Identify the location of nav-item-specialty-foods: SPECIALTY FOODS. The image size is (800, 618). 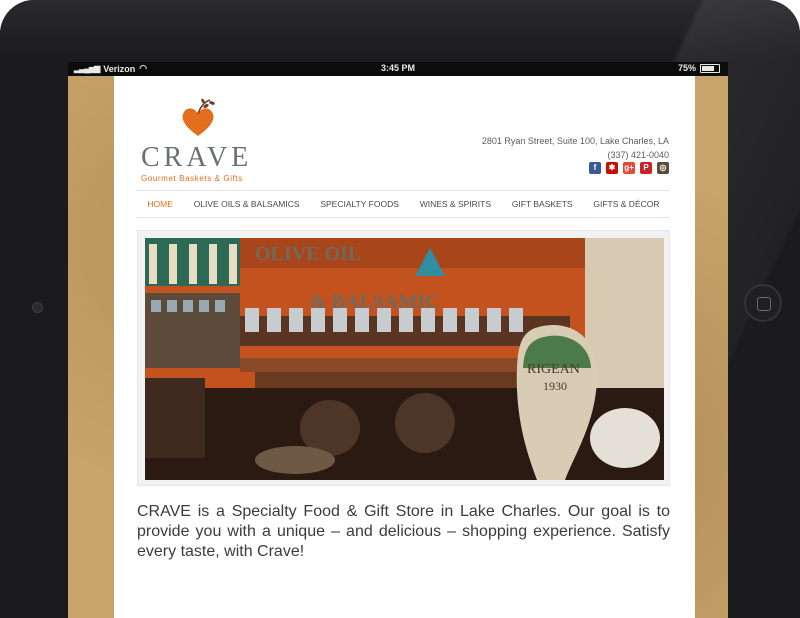
(359, 204).